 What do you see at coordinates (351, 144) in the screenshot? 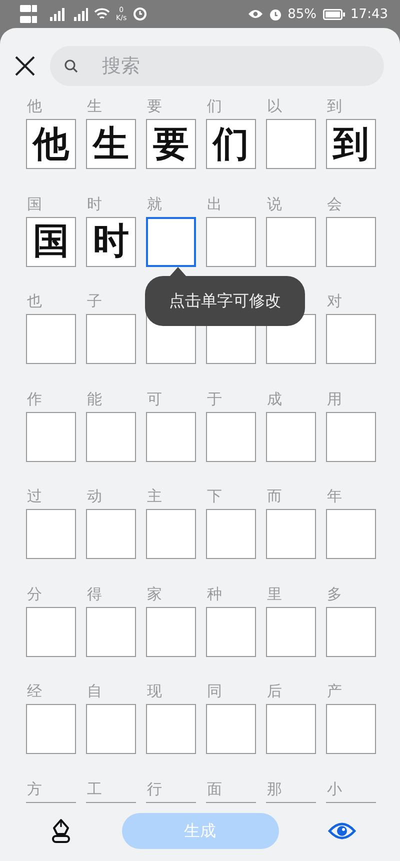
I see `handwriting-cell: 到` at bounding box center [351, 144].